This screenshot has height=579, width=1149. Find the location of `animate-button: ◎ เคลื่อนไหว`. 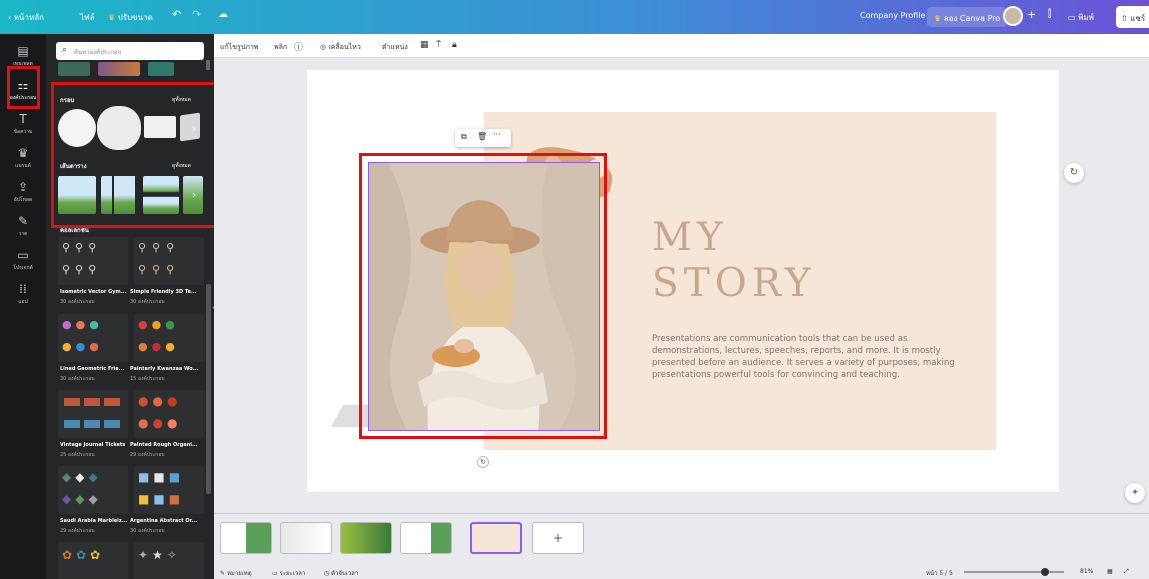

animate-button: ◎ เคลื่อนไหว is located at coordinates (340, 47).